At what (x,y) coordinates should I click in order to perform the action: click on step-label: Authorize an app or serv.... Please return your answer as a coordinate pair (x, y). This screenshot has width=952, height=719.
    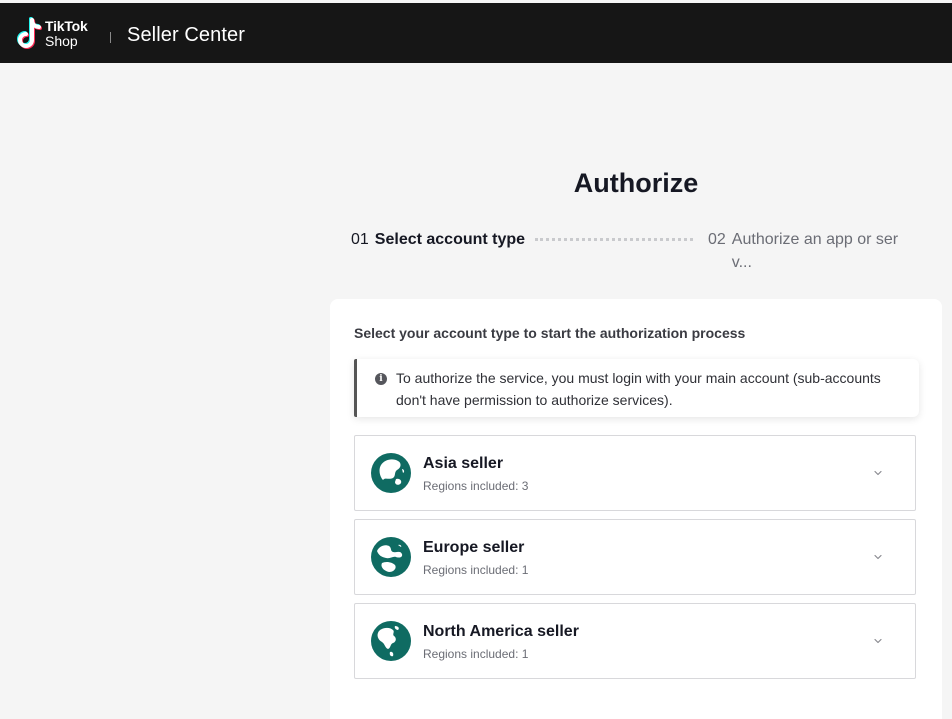
    Looking at the image, I should click on (815, 251).